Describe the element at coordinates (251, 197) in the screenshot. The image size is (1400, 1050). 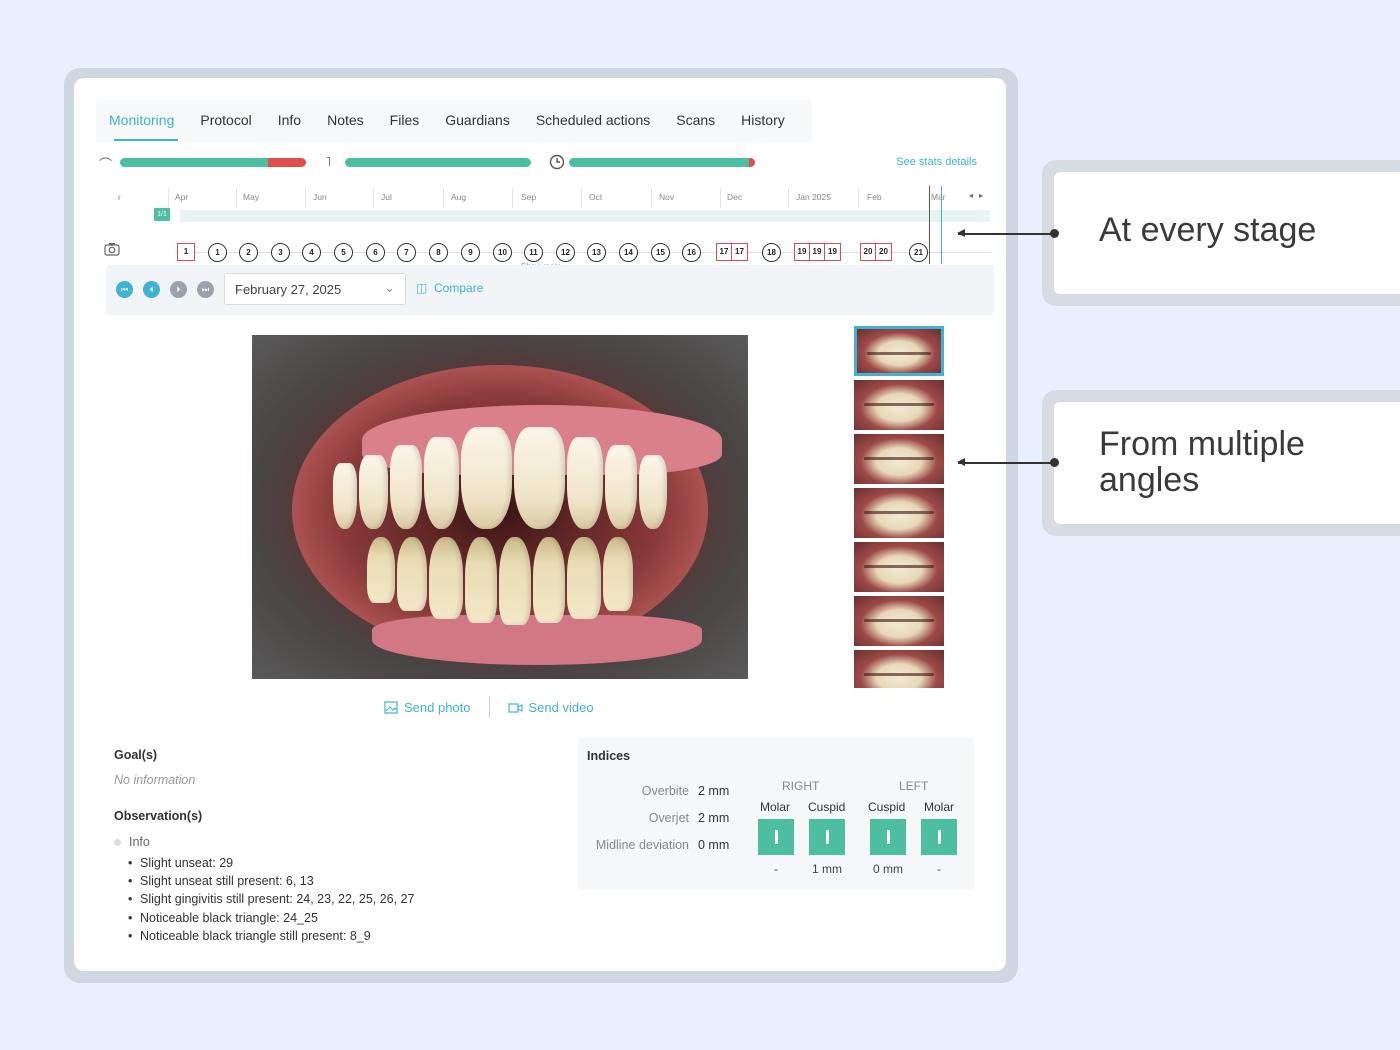
I see `month-label: May` at that location.